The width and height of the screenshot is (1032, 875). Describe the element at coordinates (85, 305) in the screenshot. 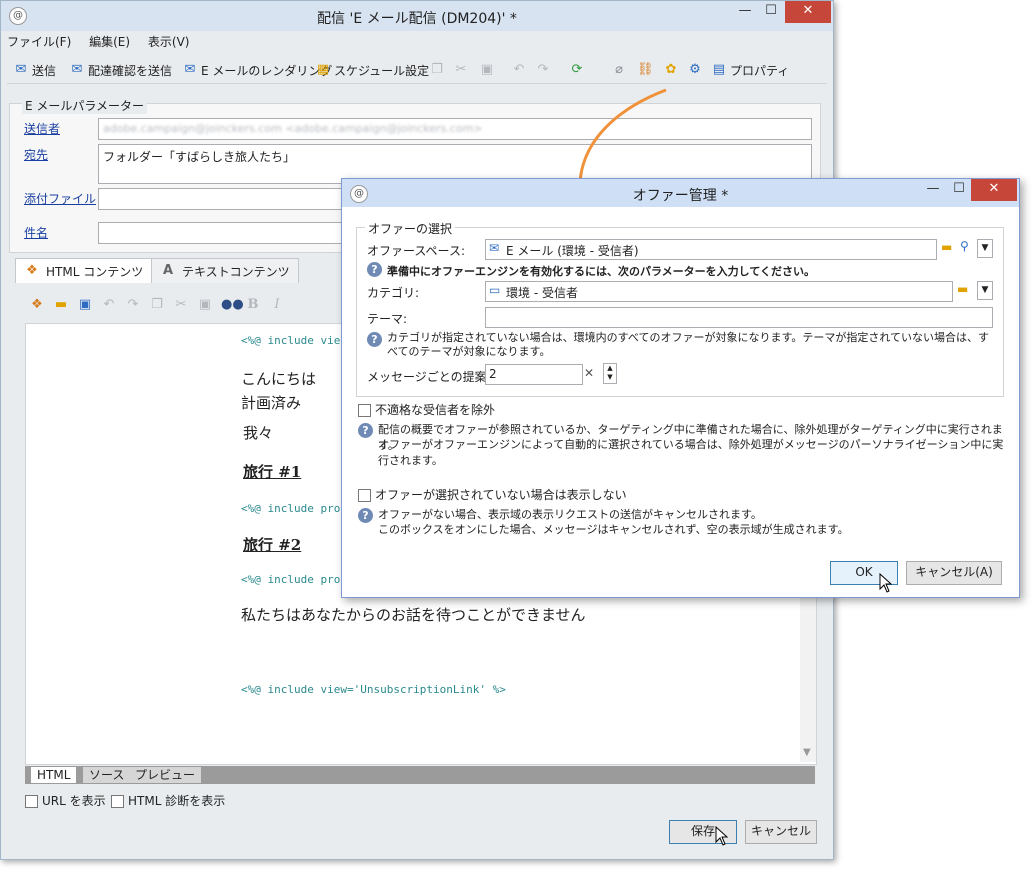

I see `save-disk-icon: ▣` at that location.